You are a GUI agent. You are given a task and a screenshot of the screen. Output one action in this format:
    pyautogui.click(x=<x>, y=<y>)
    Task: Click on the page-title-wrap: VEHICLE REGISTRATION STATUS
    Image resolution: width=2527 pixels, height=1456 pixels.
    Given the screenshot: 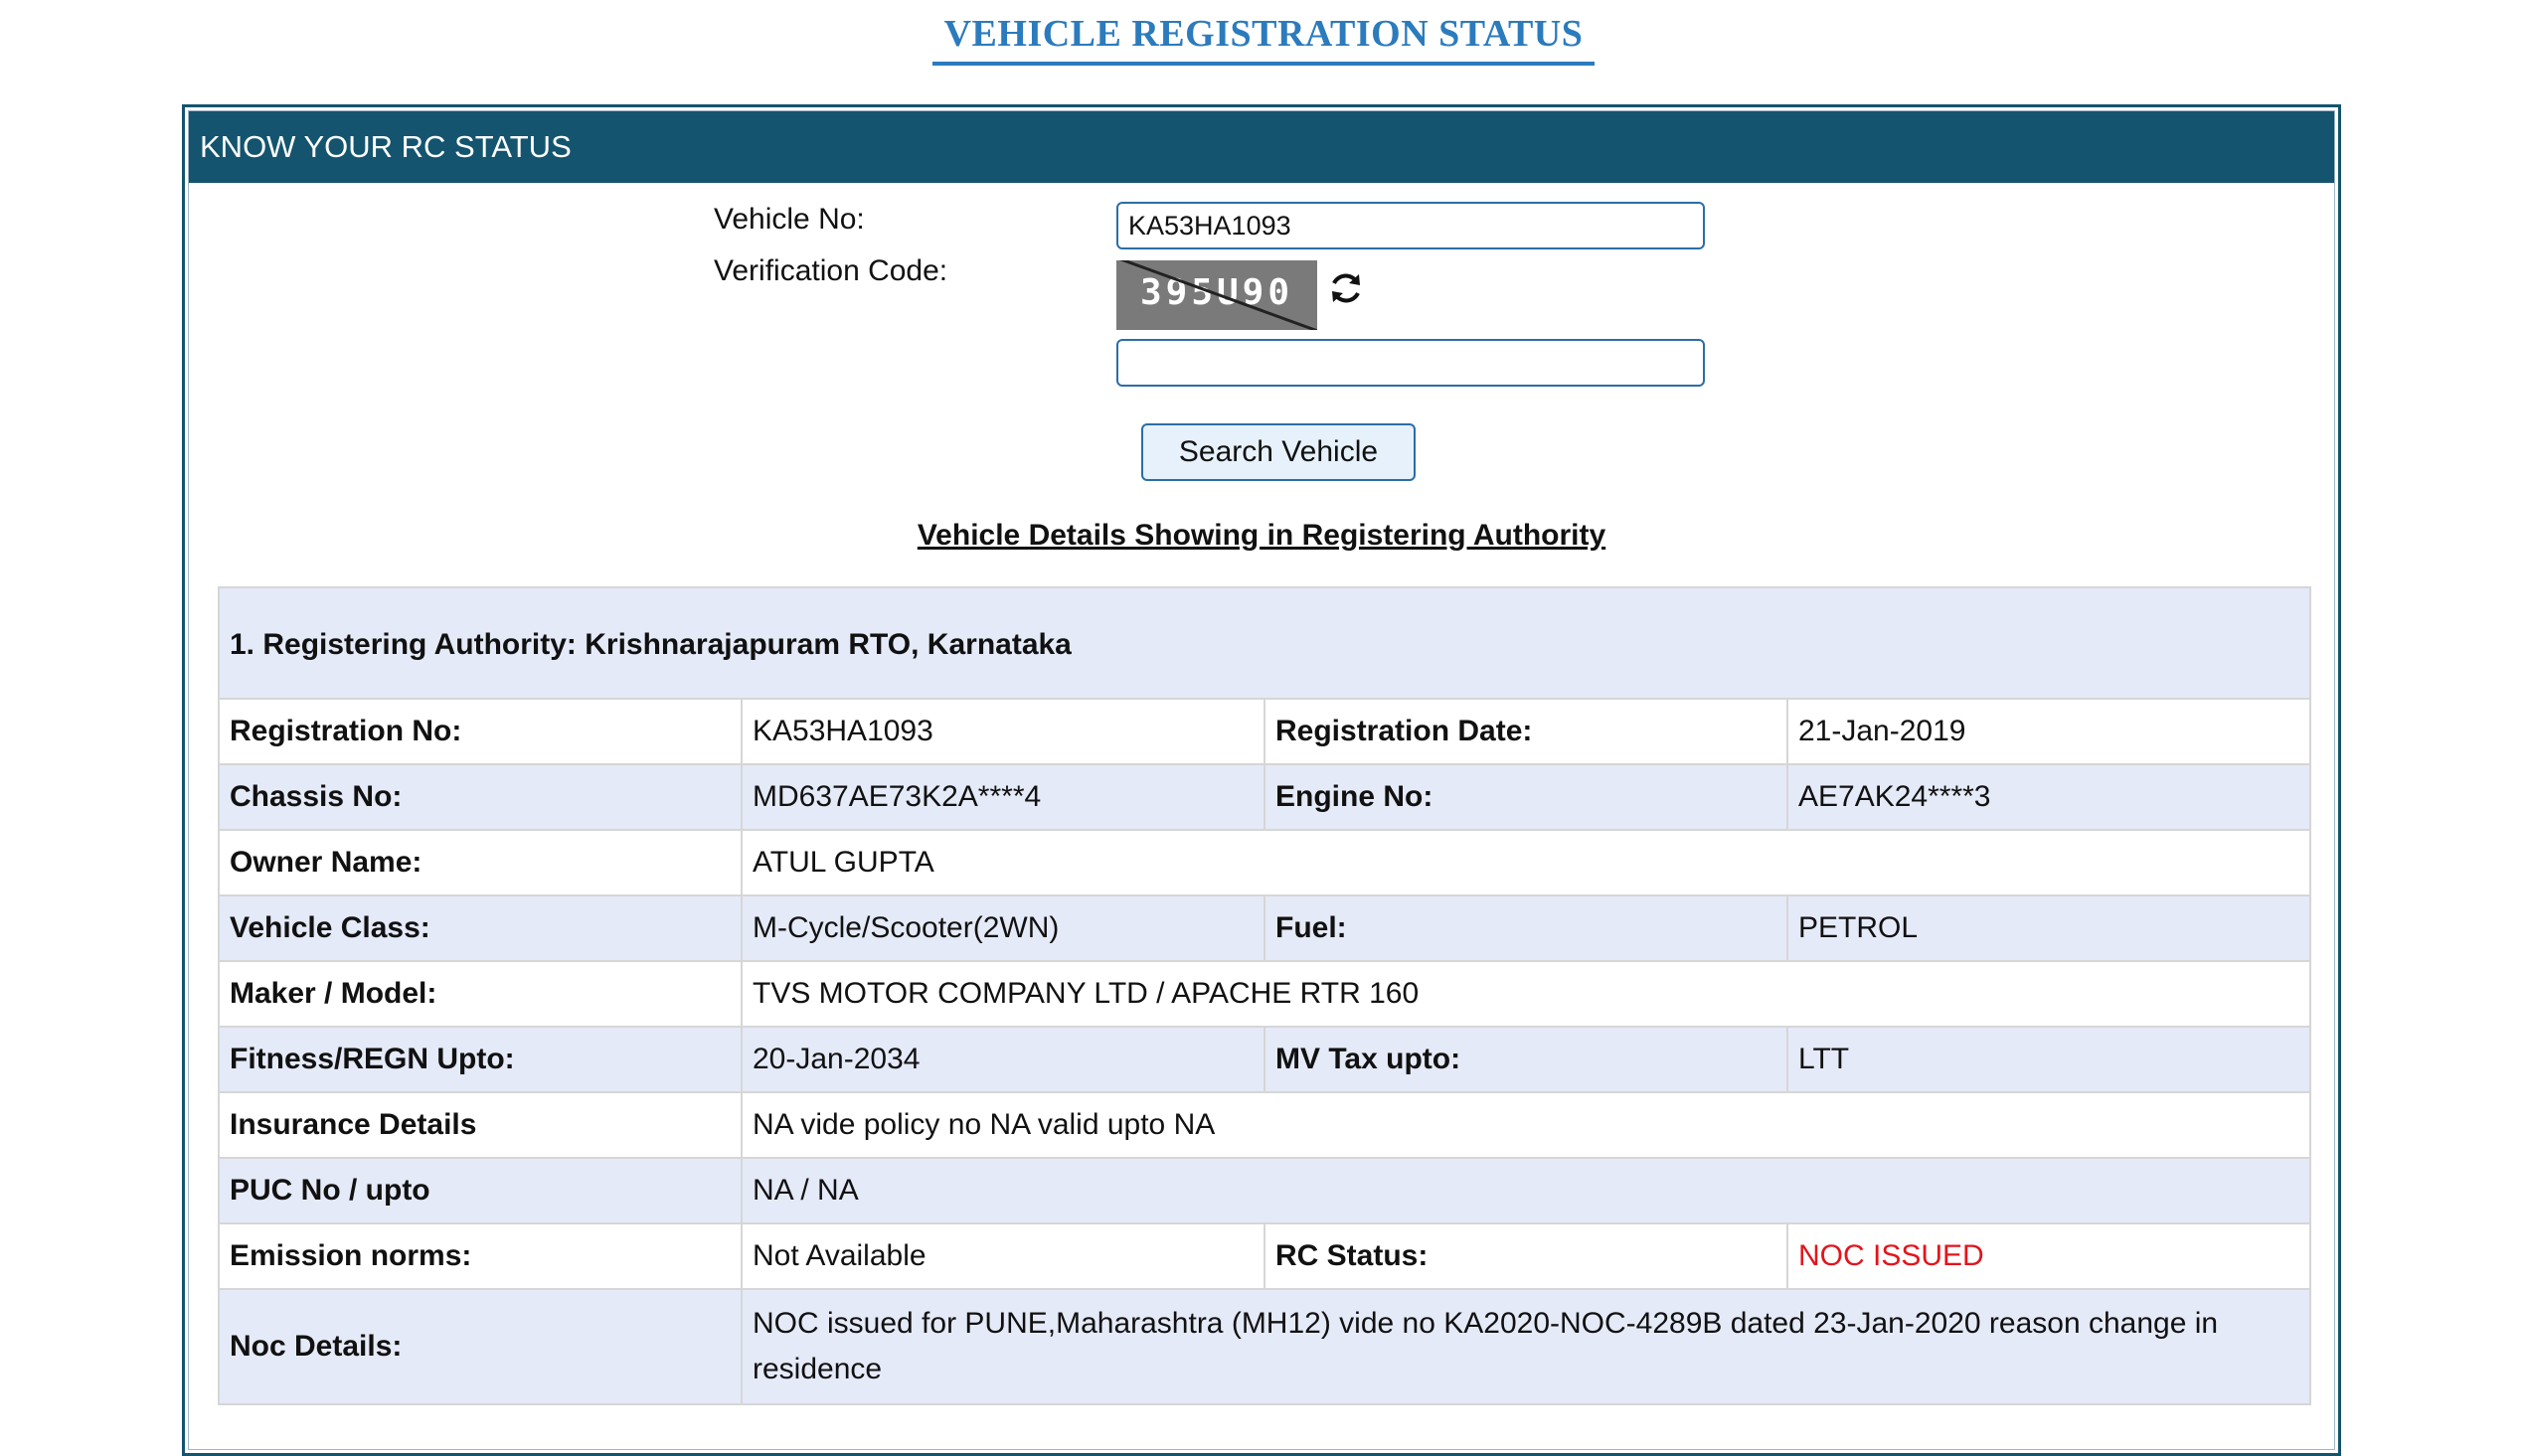 What is the action you would take?
    pyautogui.click(x=1264, y=39)
    